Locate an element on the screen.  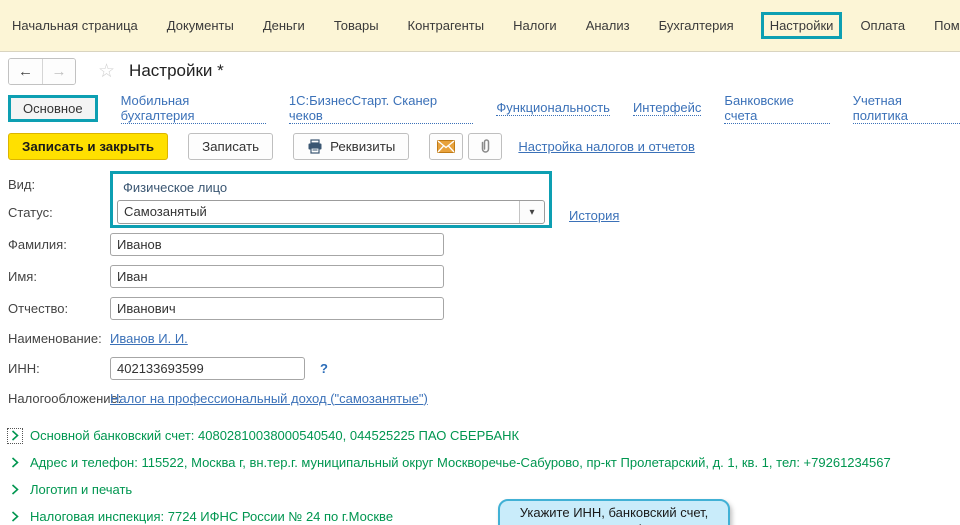
naming-row: Наименование: Иванов И. И. is located at coordinates (484, 338).